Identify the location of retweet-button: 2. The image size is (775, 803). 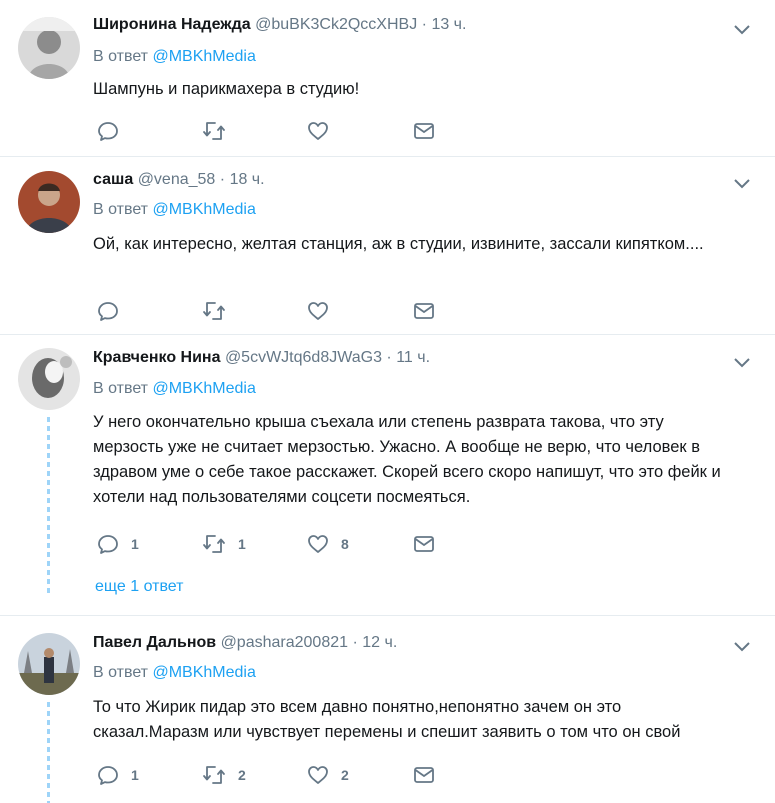
(224, 775).